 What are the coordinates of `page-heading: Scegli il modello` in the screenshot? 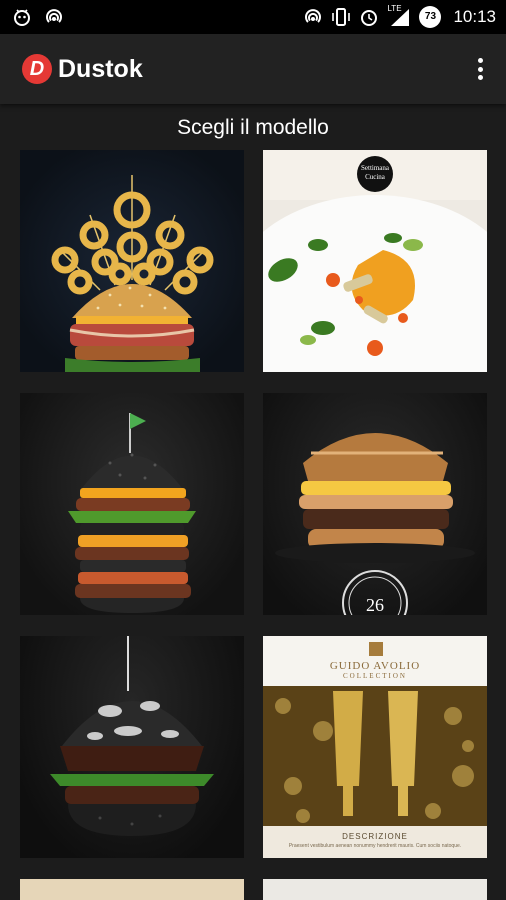 It's located at (253, 127).